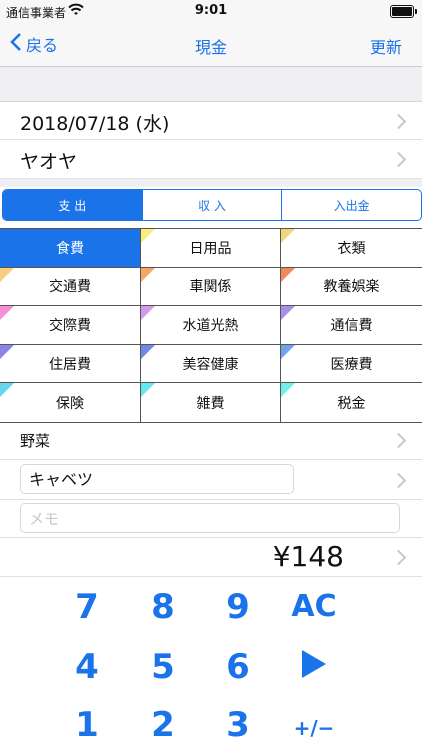  Describe the element at coordinates (49, 162) in the screenshot. I see `payee-value: ヤオヤ` at that location.